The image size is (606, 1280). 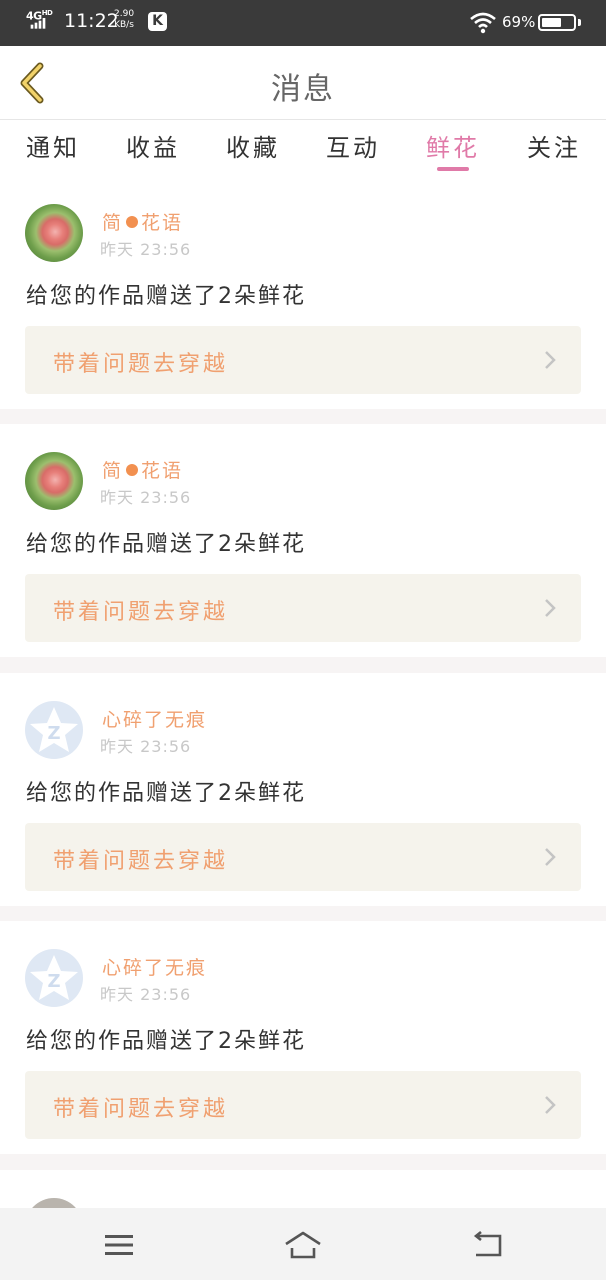 What do you see at coordinates (353, 145) in the screenshot?
I see `tab-interactions: 互动` at bounding box center [353, 145].